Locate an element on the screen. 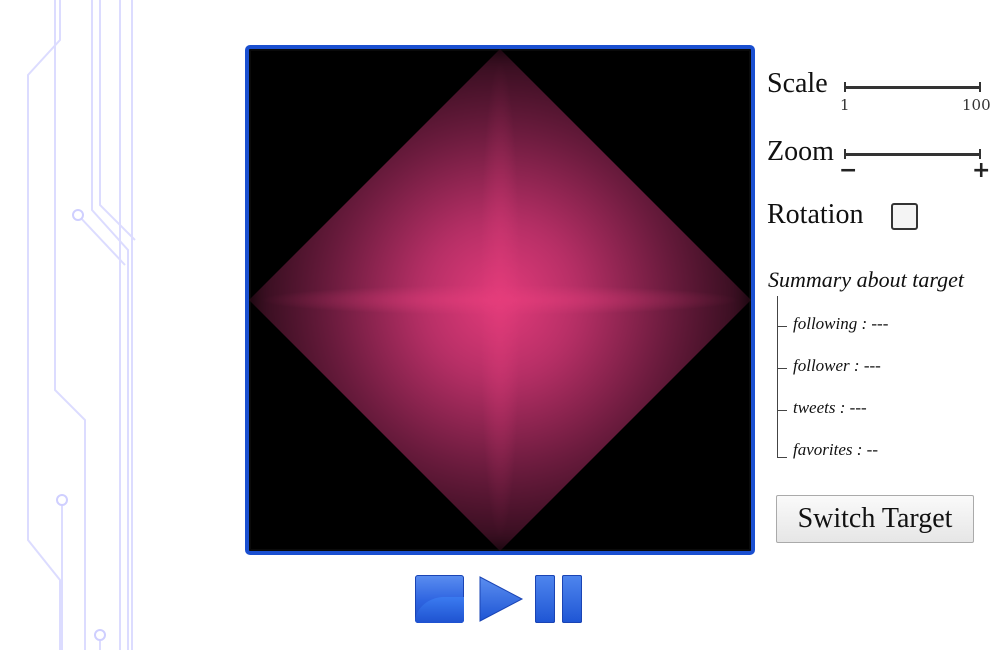 Image resolution: width=1000 pixels, height=650 pixels. zoom-plus-label: + is located at coordinates (981, 170).